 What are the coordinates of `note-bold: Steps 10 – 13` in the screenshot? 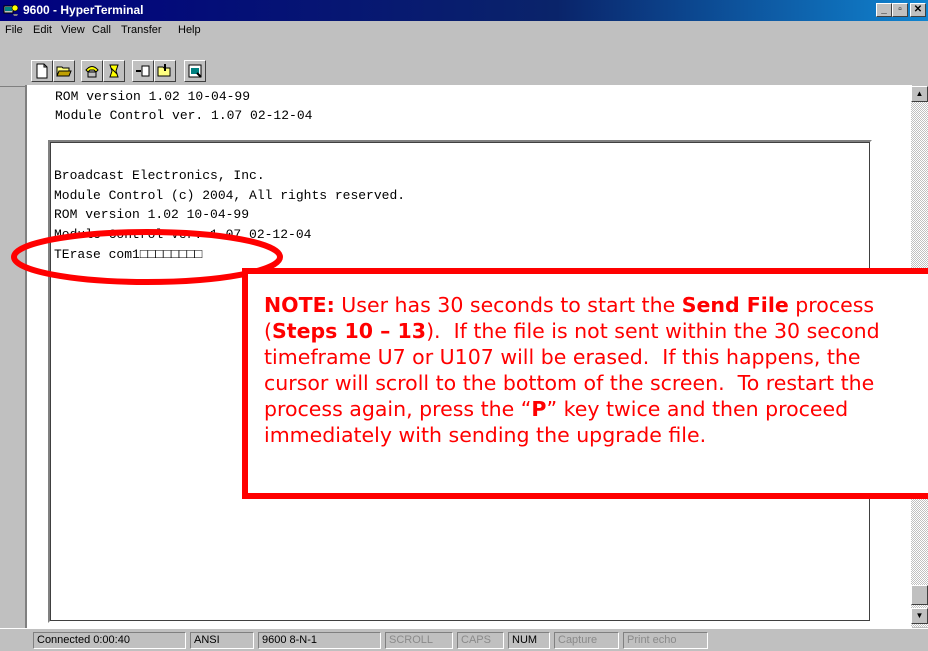 It's located at (349, 331).